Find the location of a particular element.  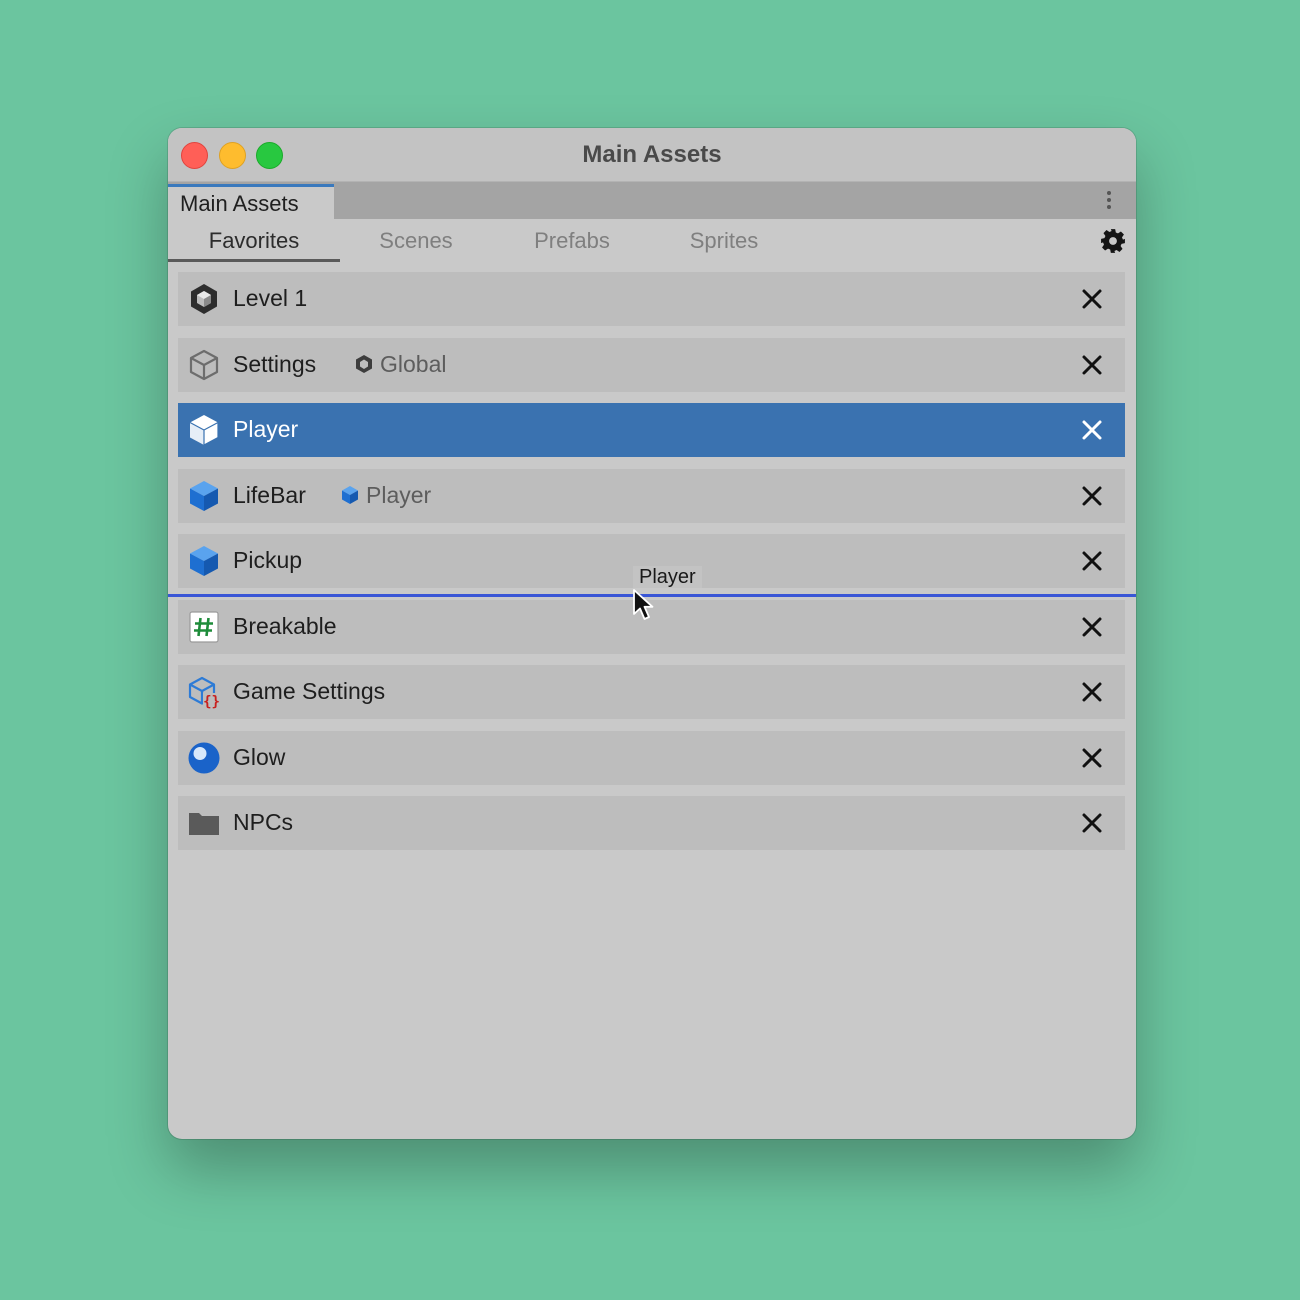

tab-prefabs: Prefabs is located at coordinates (572, 245).